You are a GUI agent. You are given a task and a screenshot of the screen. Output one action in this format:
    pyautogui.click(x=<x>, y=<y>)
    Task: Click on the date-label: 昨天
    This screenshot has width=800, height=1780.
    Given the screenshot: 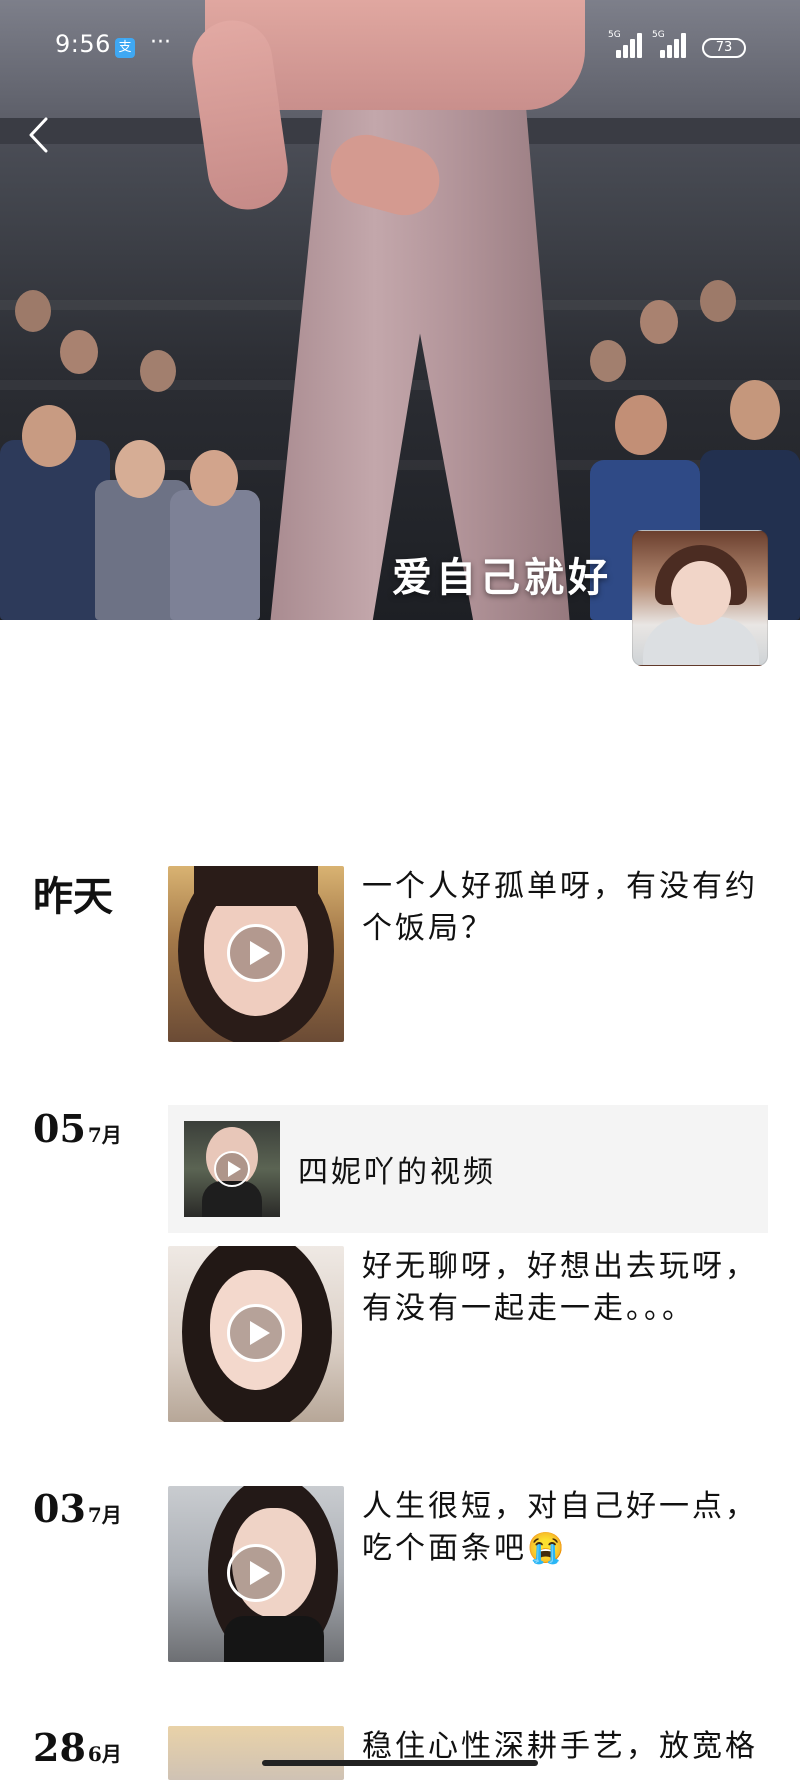 What is the action you would take?
    pyautogui.click(x=73, y=896)
    